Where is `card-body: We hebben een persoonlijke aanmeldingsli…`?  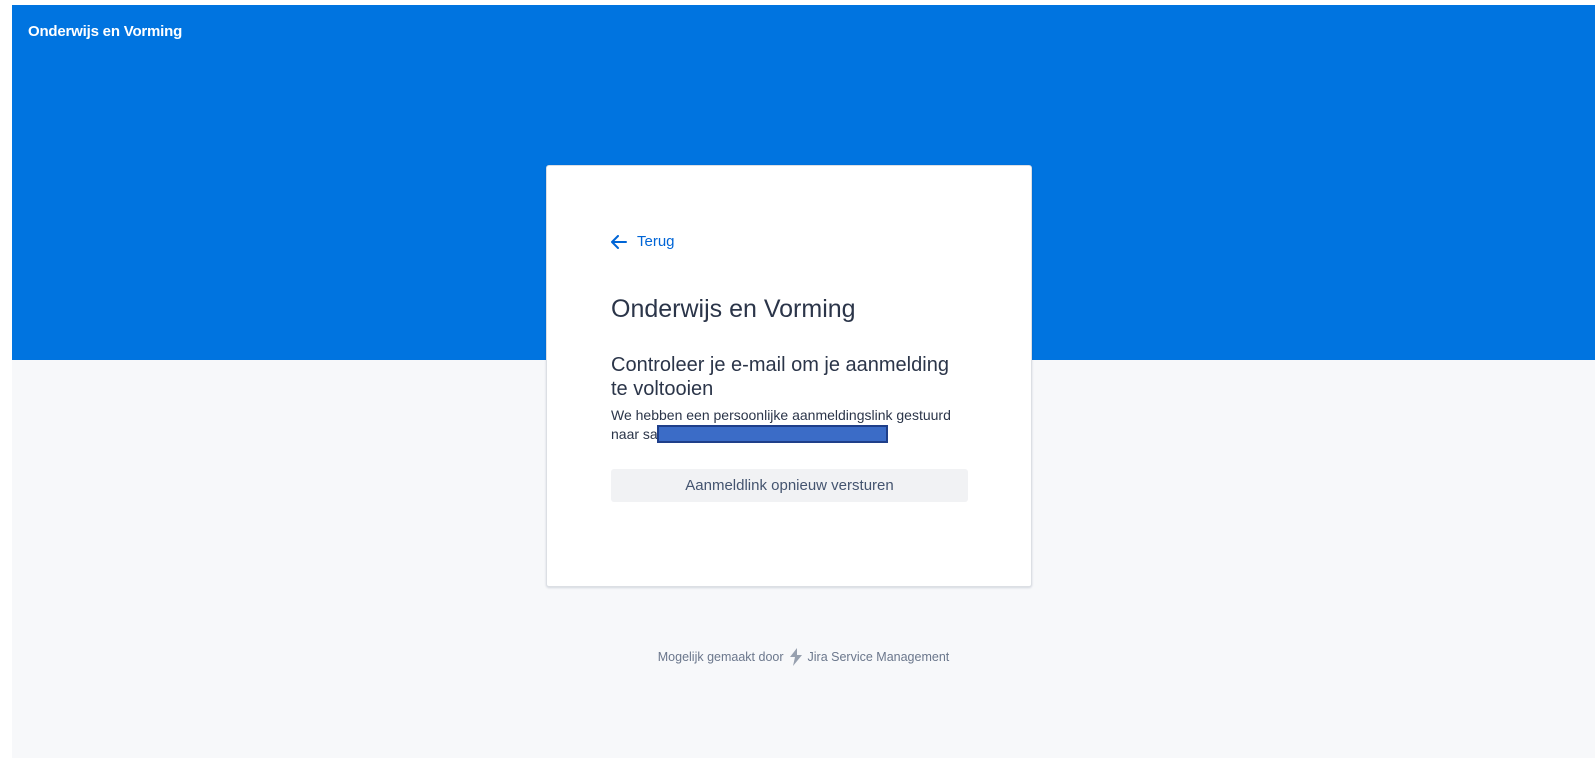
card-body: We hebben een persoonlijke aanmeldingsli… is located at coordinates (796, 425).